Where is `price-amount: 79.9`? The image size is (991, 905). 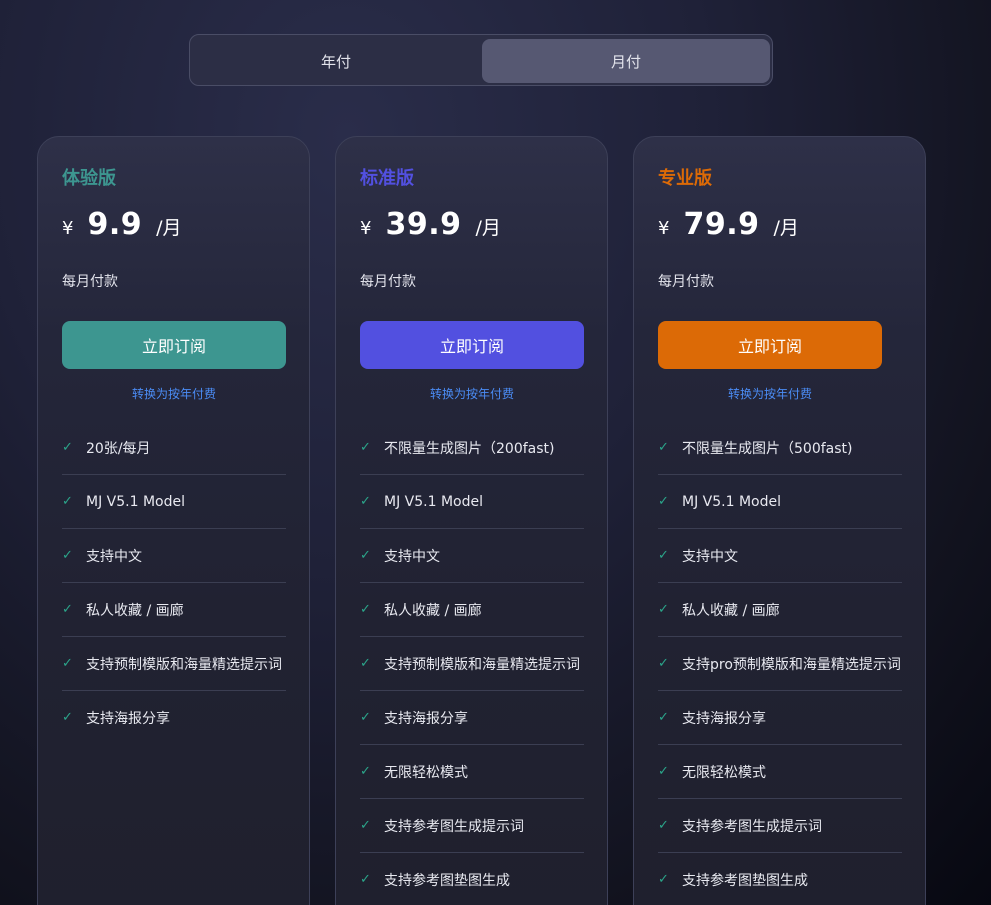 price-amount: 79.9 is located at coordinates (721, 224).